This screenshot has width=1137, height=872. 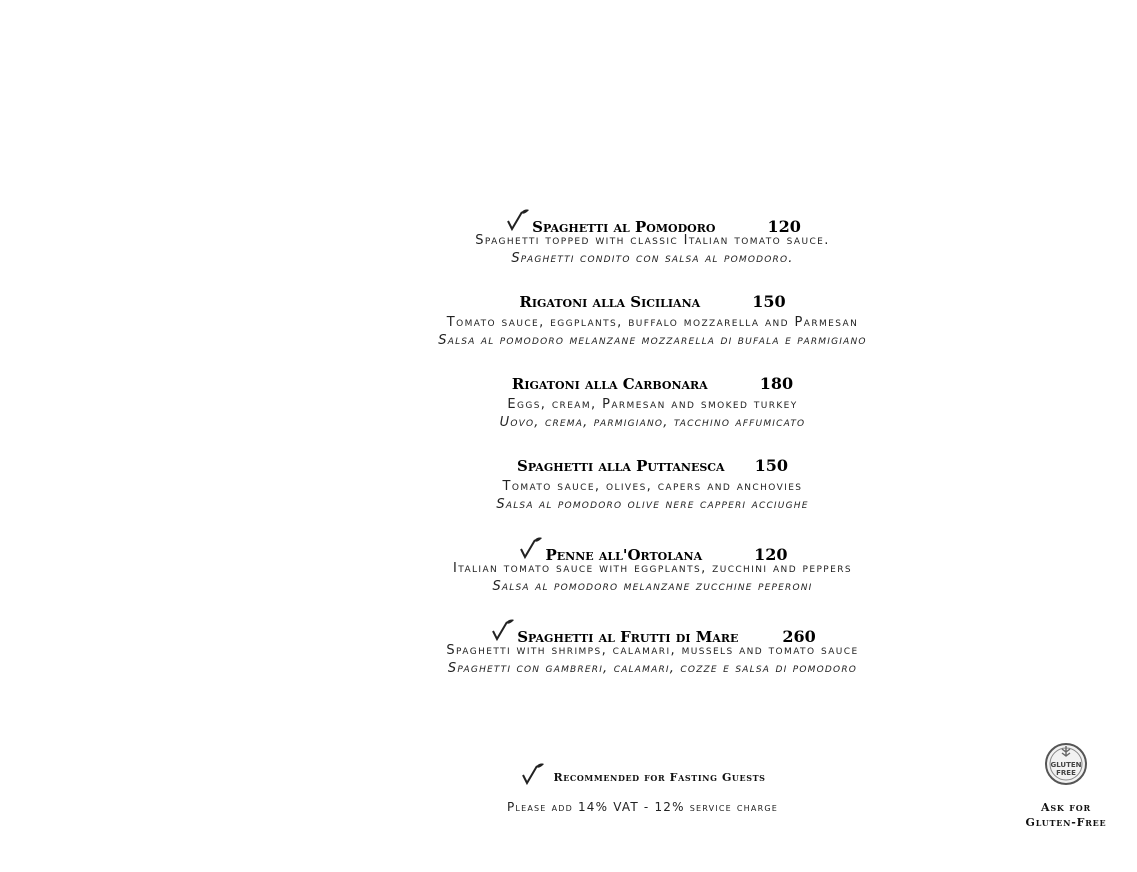 I want to click on menu-item-title-row: Penne all'Ortolana 120, so click(x=652, y=550).